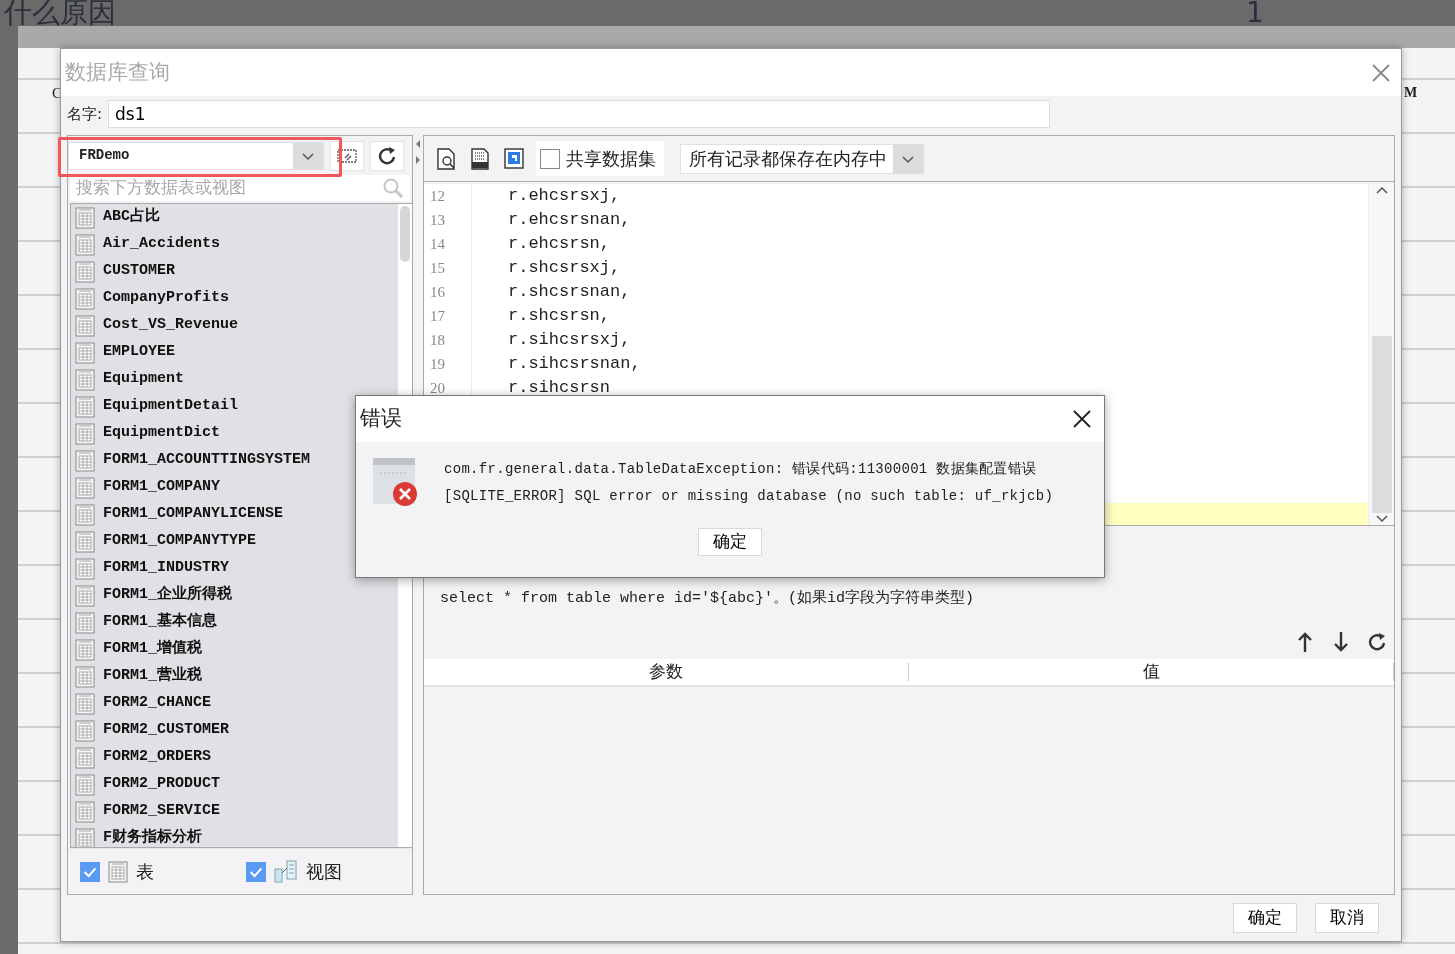  Describe the element at coordinates (666, 671) in the screenshot. I see `column-header: 参数` at that location.